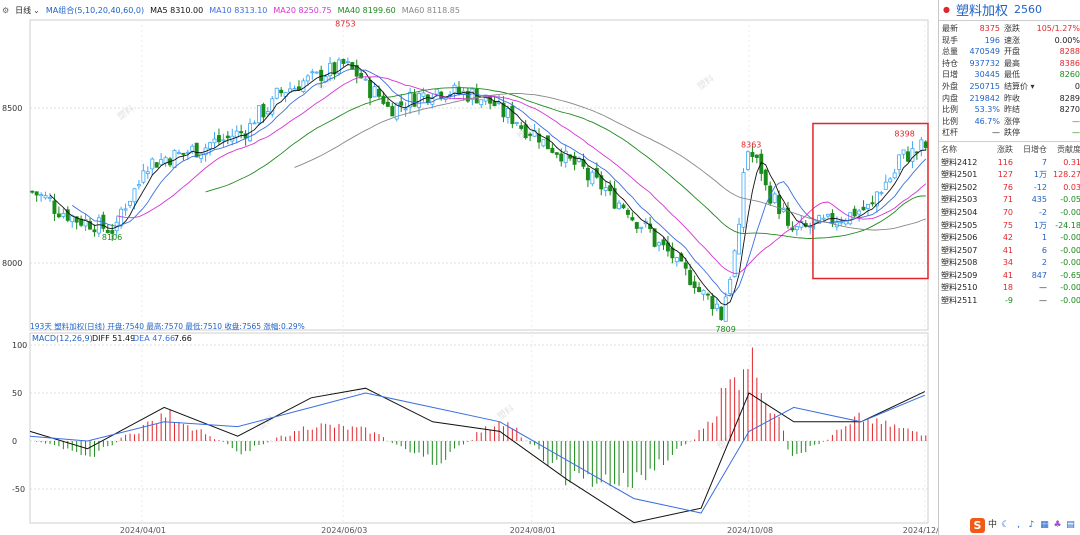  I want to click on clothing-icon: ♣, so click(1057, 525).